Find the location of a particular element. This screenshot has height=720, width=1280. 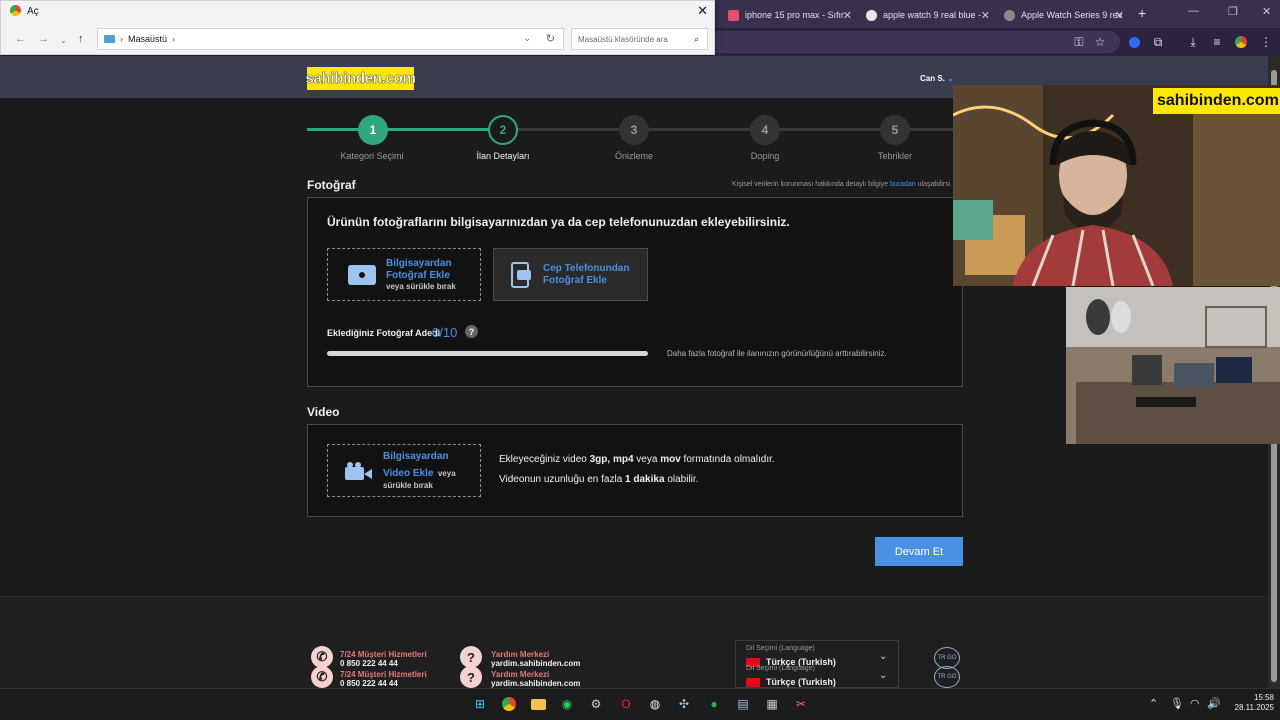

wifi-icon: ◠ is located at coordinates (1195, 703).